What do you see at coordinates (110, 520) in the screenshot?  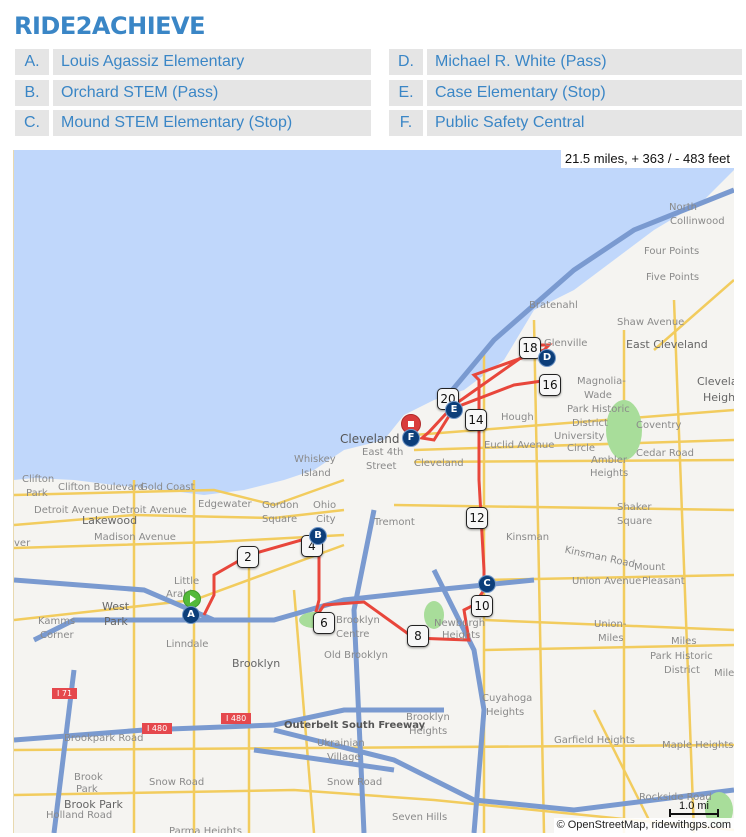 I see `map-label: Lakewood` at bounding box center [110, 520].